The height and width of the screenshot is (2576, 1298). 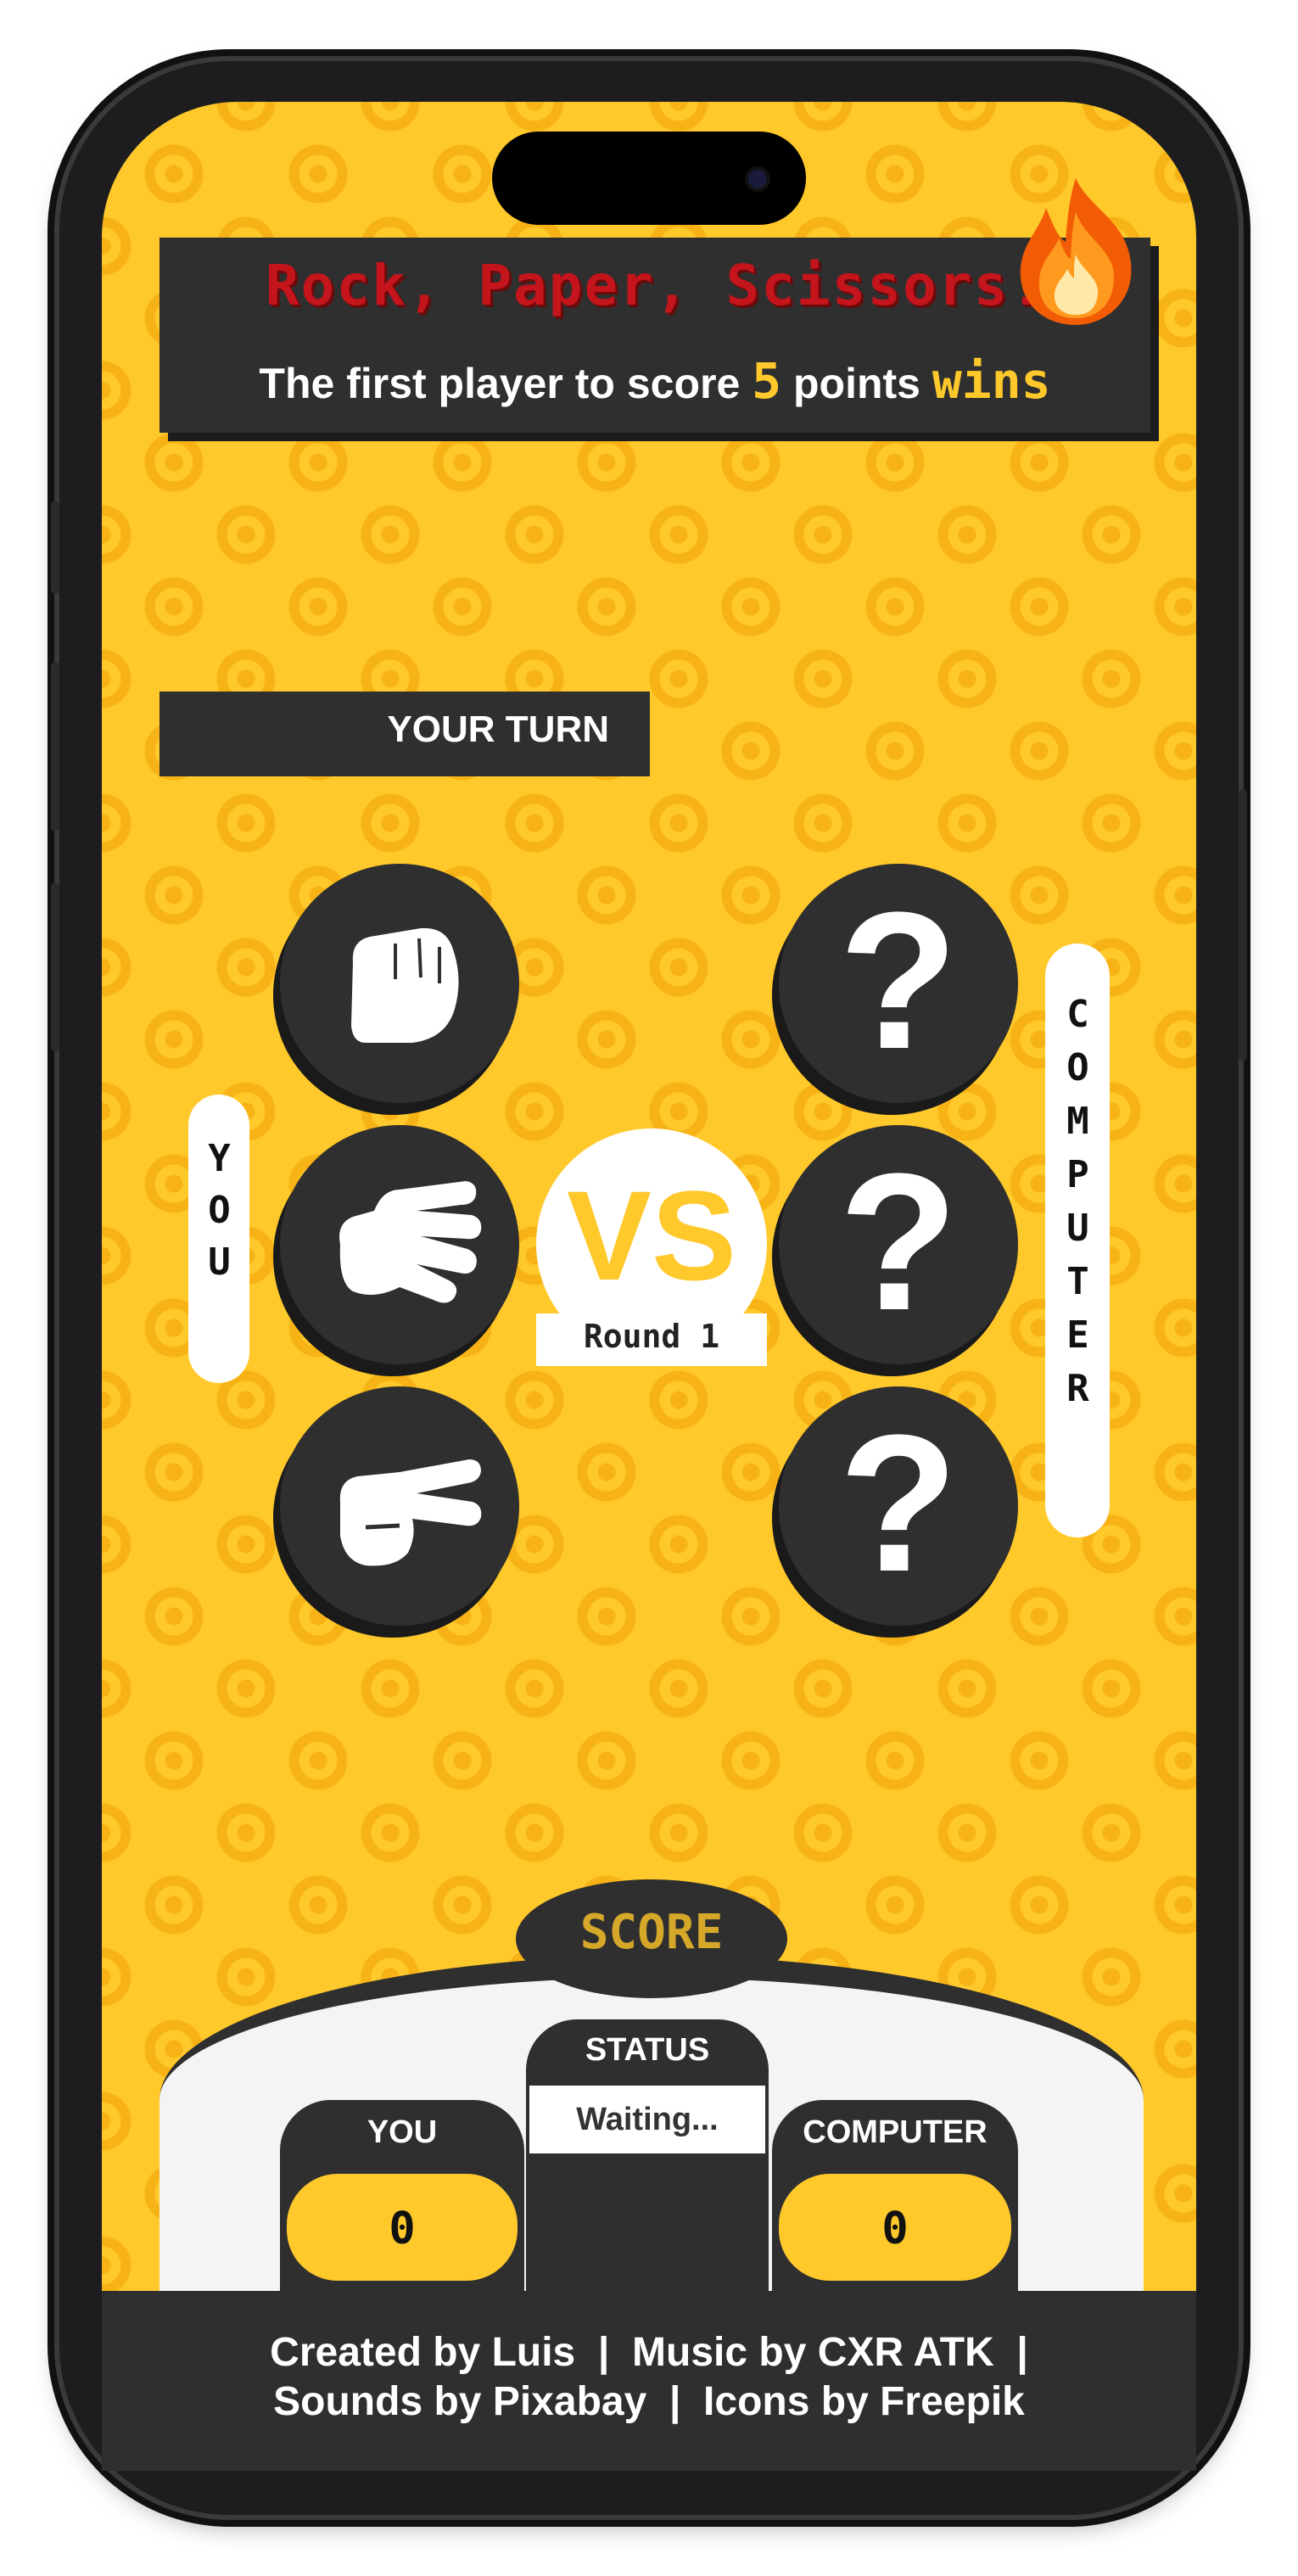 I want to click on footer-credits-2: Sounds by Pixabay | Icons by Freepik, so click(x=649, y=2401).